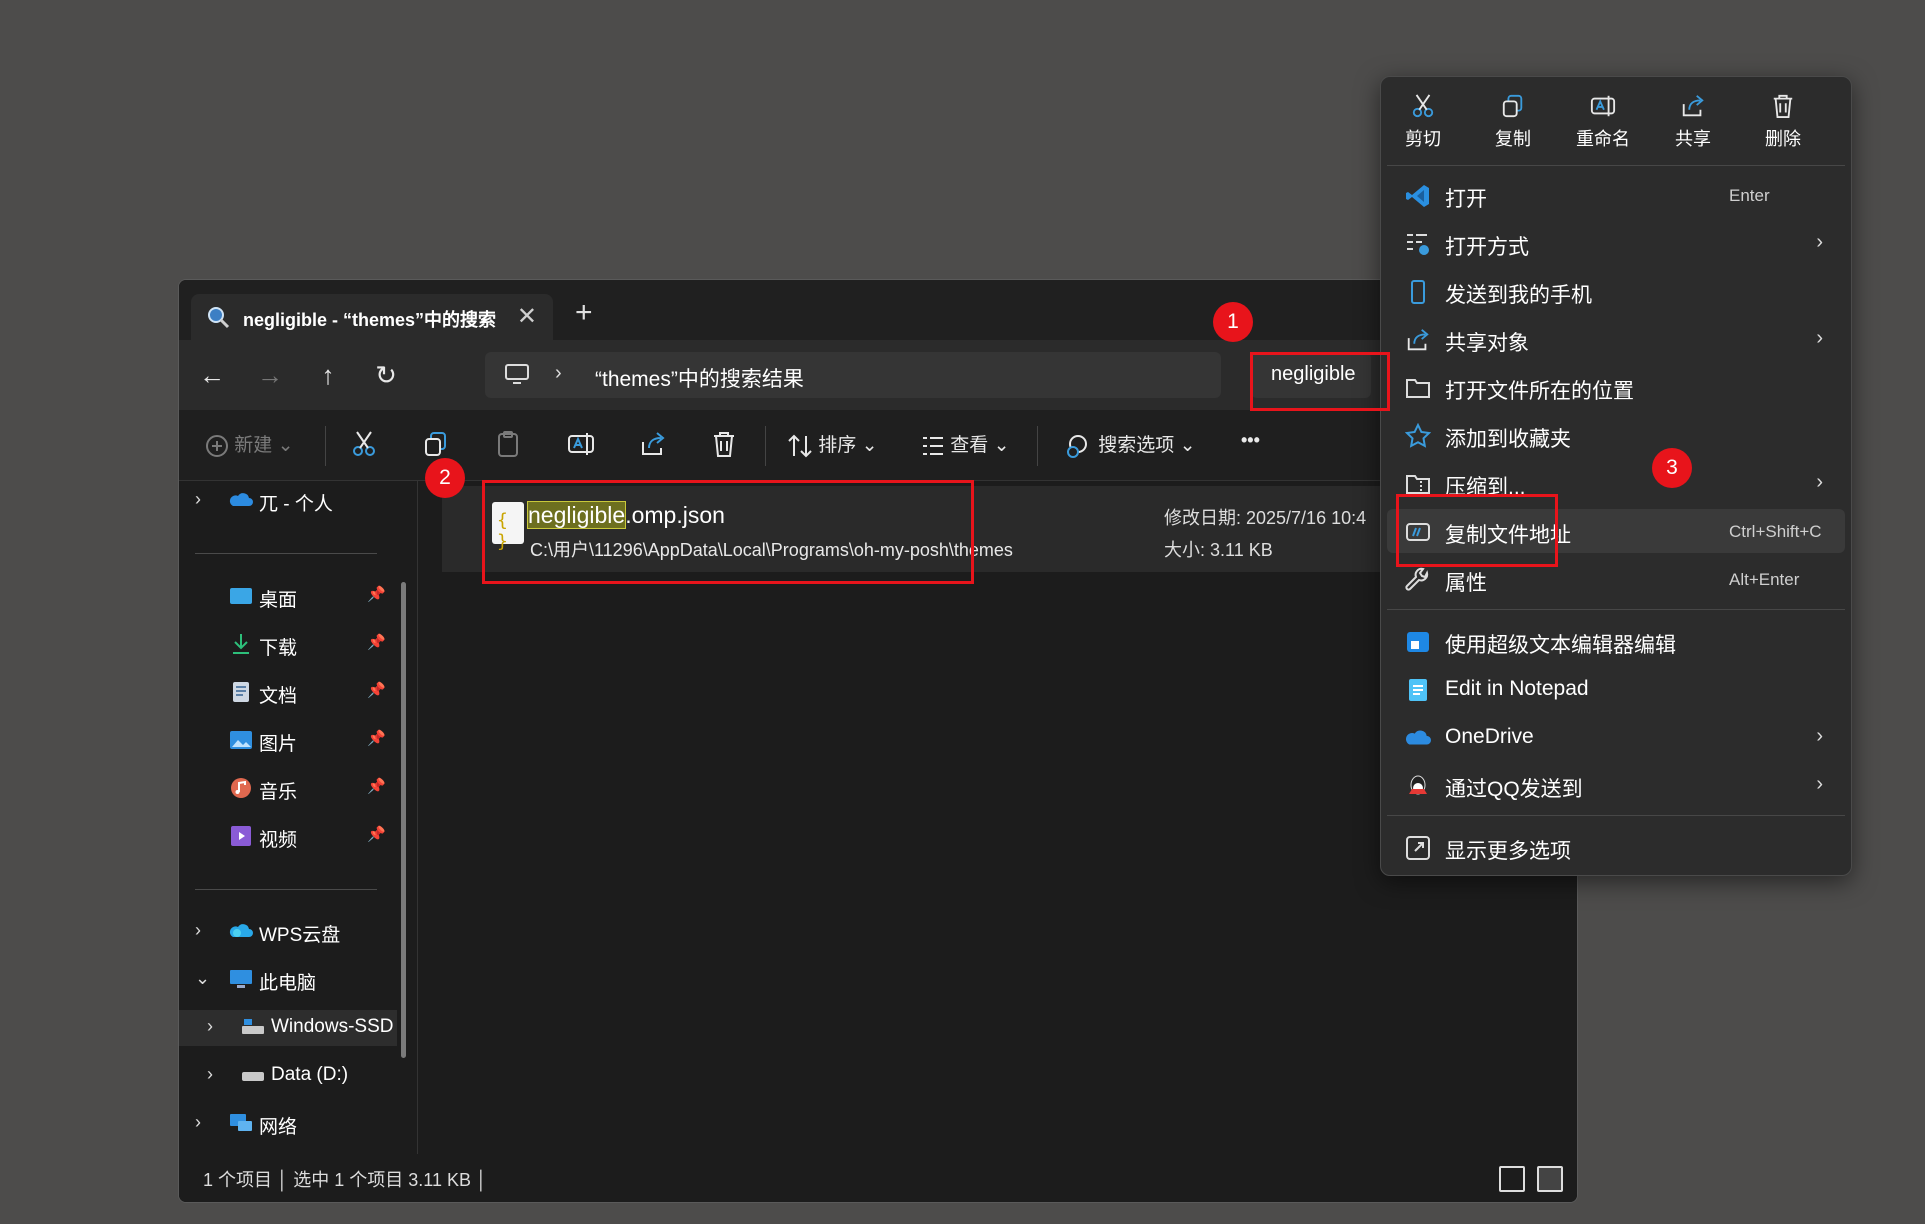 The width and height of the screenshot is (1925, 1224). Describe the element at coordinates (1418, 435) in the screenshot. I see `star-icon` at that location.